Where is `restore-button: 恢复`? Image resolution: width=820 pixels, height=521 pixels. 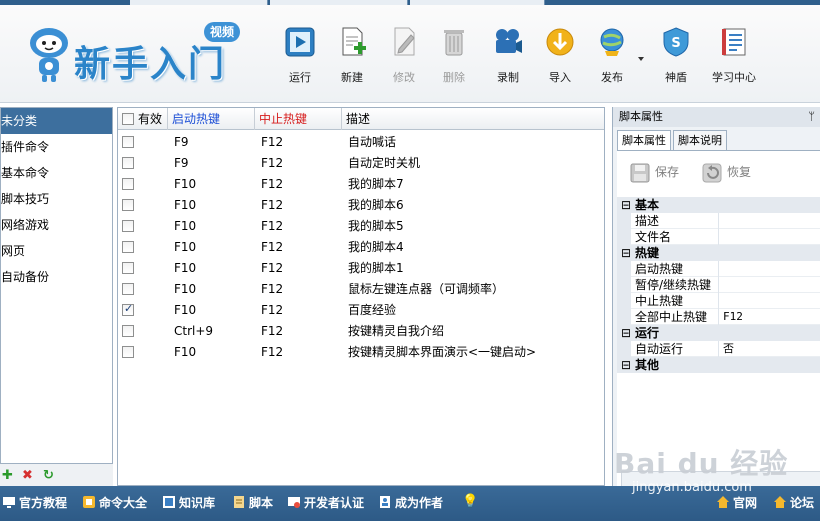 restore-button: 恢复 is located at coordinates (726, 172).